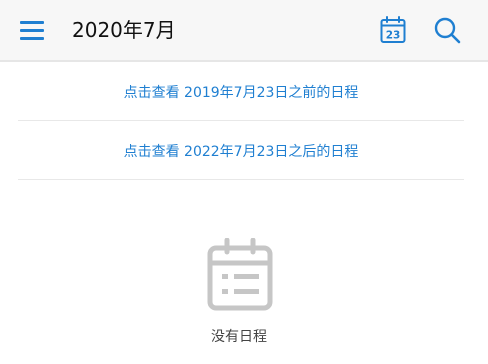 The height and width of the screenshot is (364, 488). Describe the element at coordinates (124, 30) in the screenshot. I see `page-title: 2020年7月` at that location.